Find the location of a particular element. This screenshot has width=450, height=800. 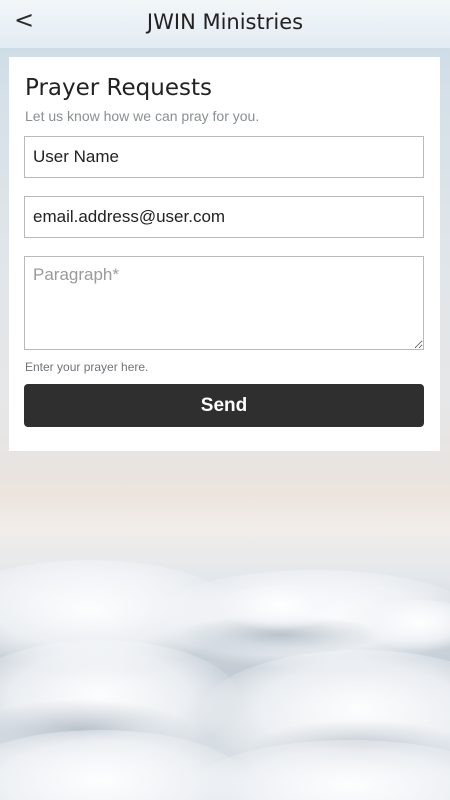

form-subtitle: Let us know how we can pray for you. is located at coordinates (142, 116).